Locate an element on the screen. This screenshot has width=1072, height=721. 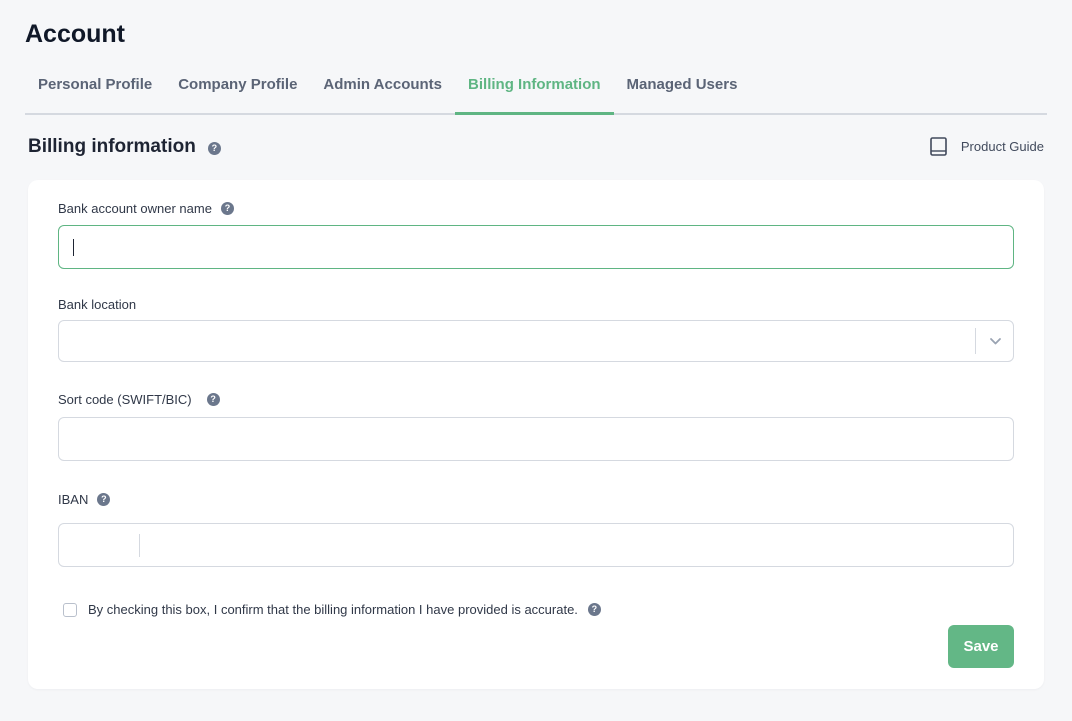
owner-name-input is located at coordinates (536, 247).